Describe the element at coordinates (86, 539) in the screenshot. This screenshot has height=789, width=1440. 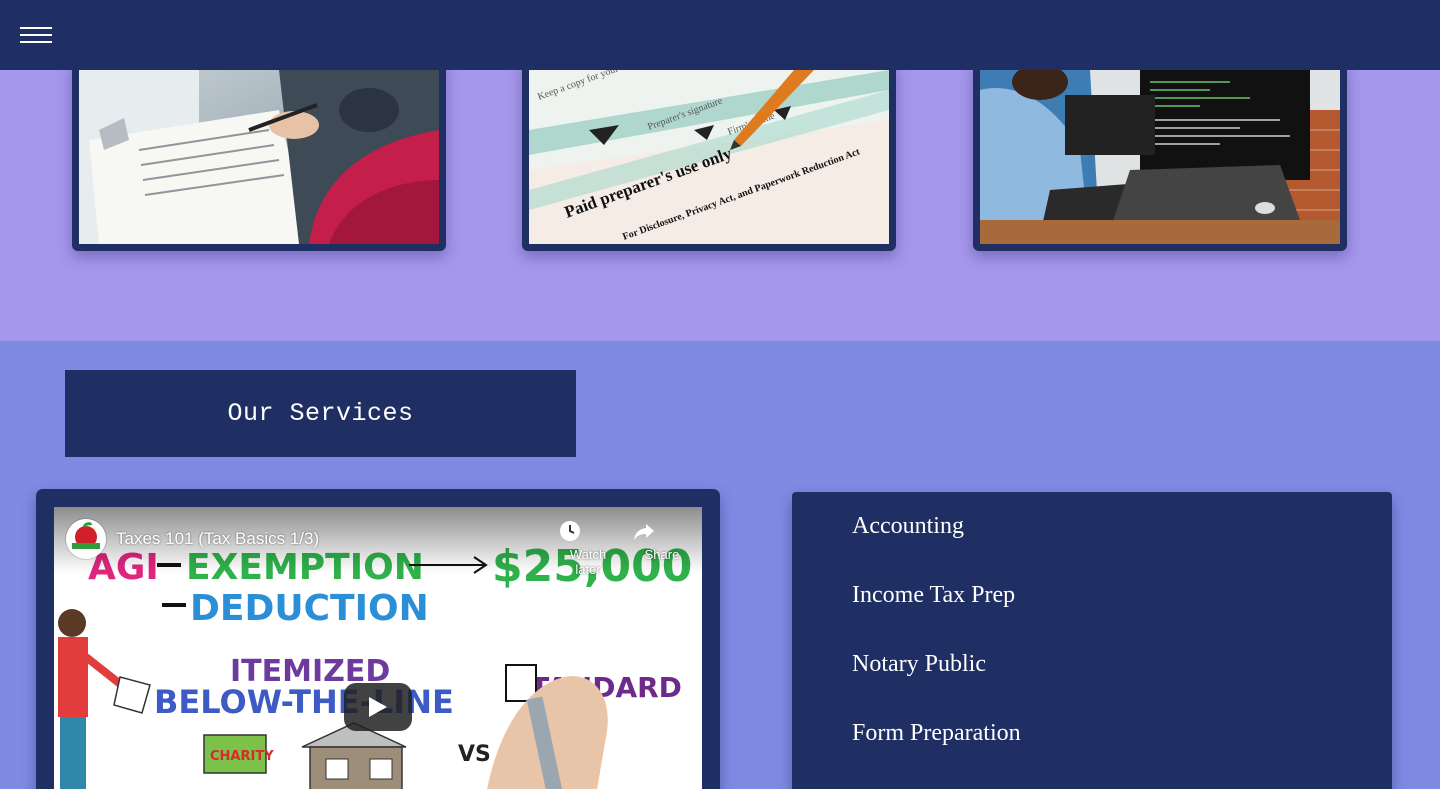
I see `channel-avatar` at that location.